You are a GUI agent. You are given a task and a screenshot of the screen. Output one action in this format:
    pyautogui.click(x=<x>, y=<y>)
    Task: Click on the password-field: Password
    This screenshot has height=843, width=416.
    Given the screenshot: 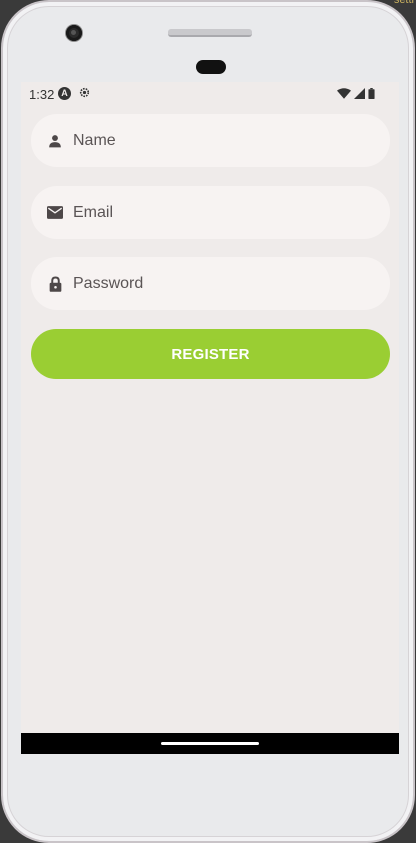 What is the action you would take?
    pyautogui.click(x=210, y=283)
    